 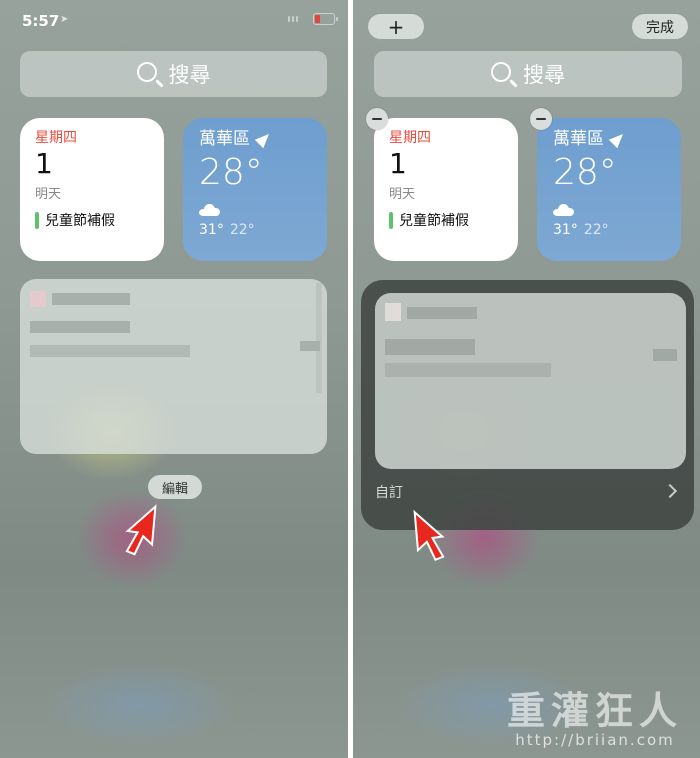 I want to click on remove-calendar-widget-button, so click(x=377, y=119).